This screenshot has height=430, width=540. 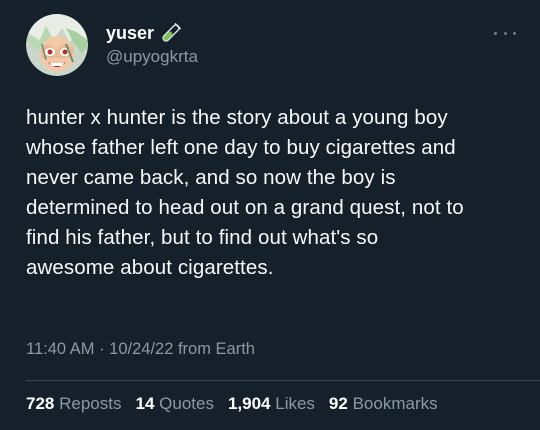 I want to click on more-options-icon, so click(x=505, y=33).